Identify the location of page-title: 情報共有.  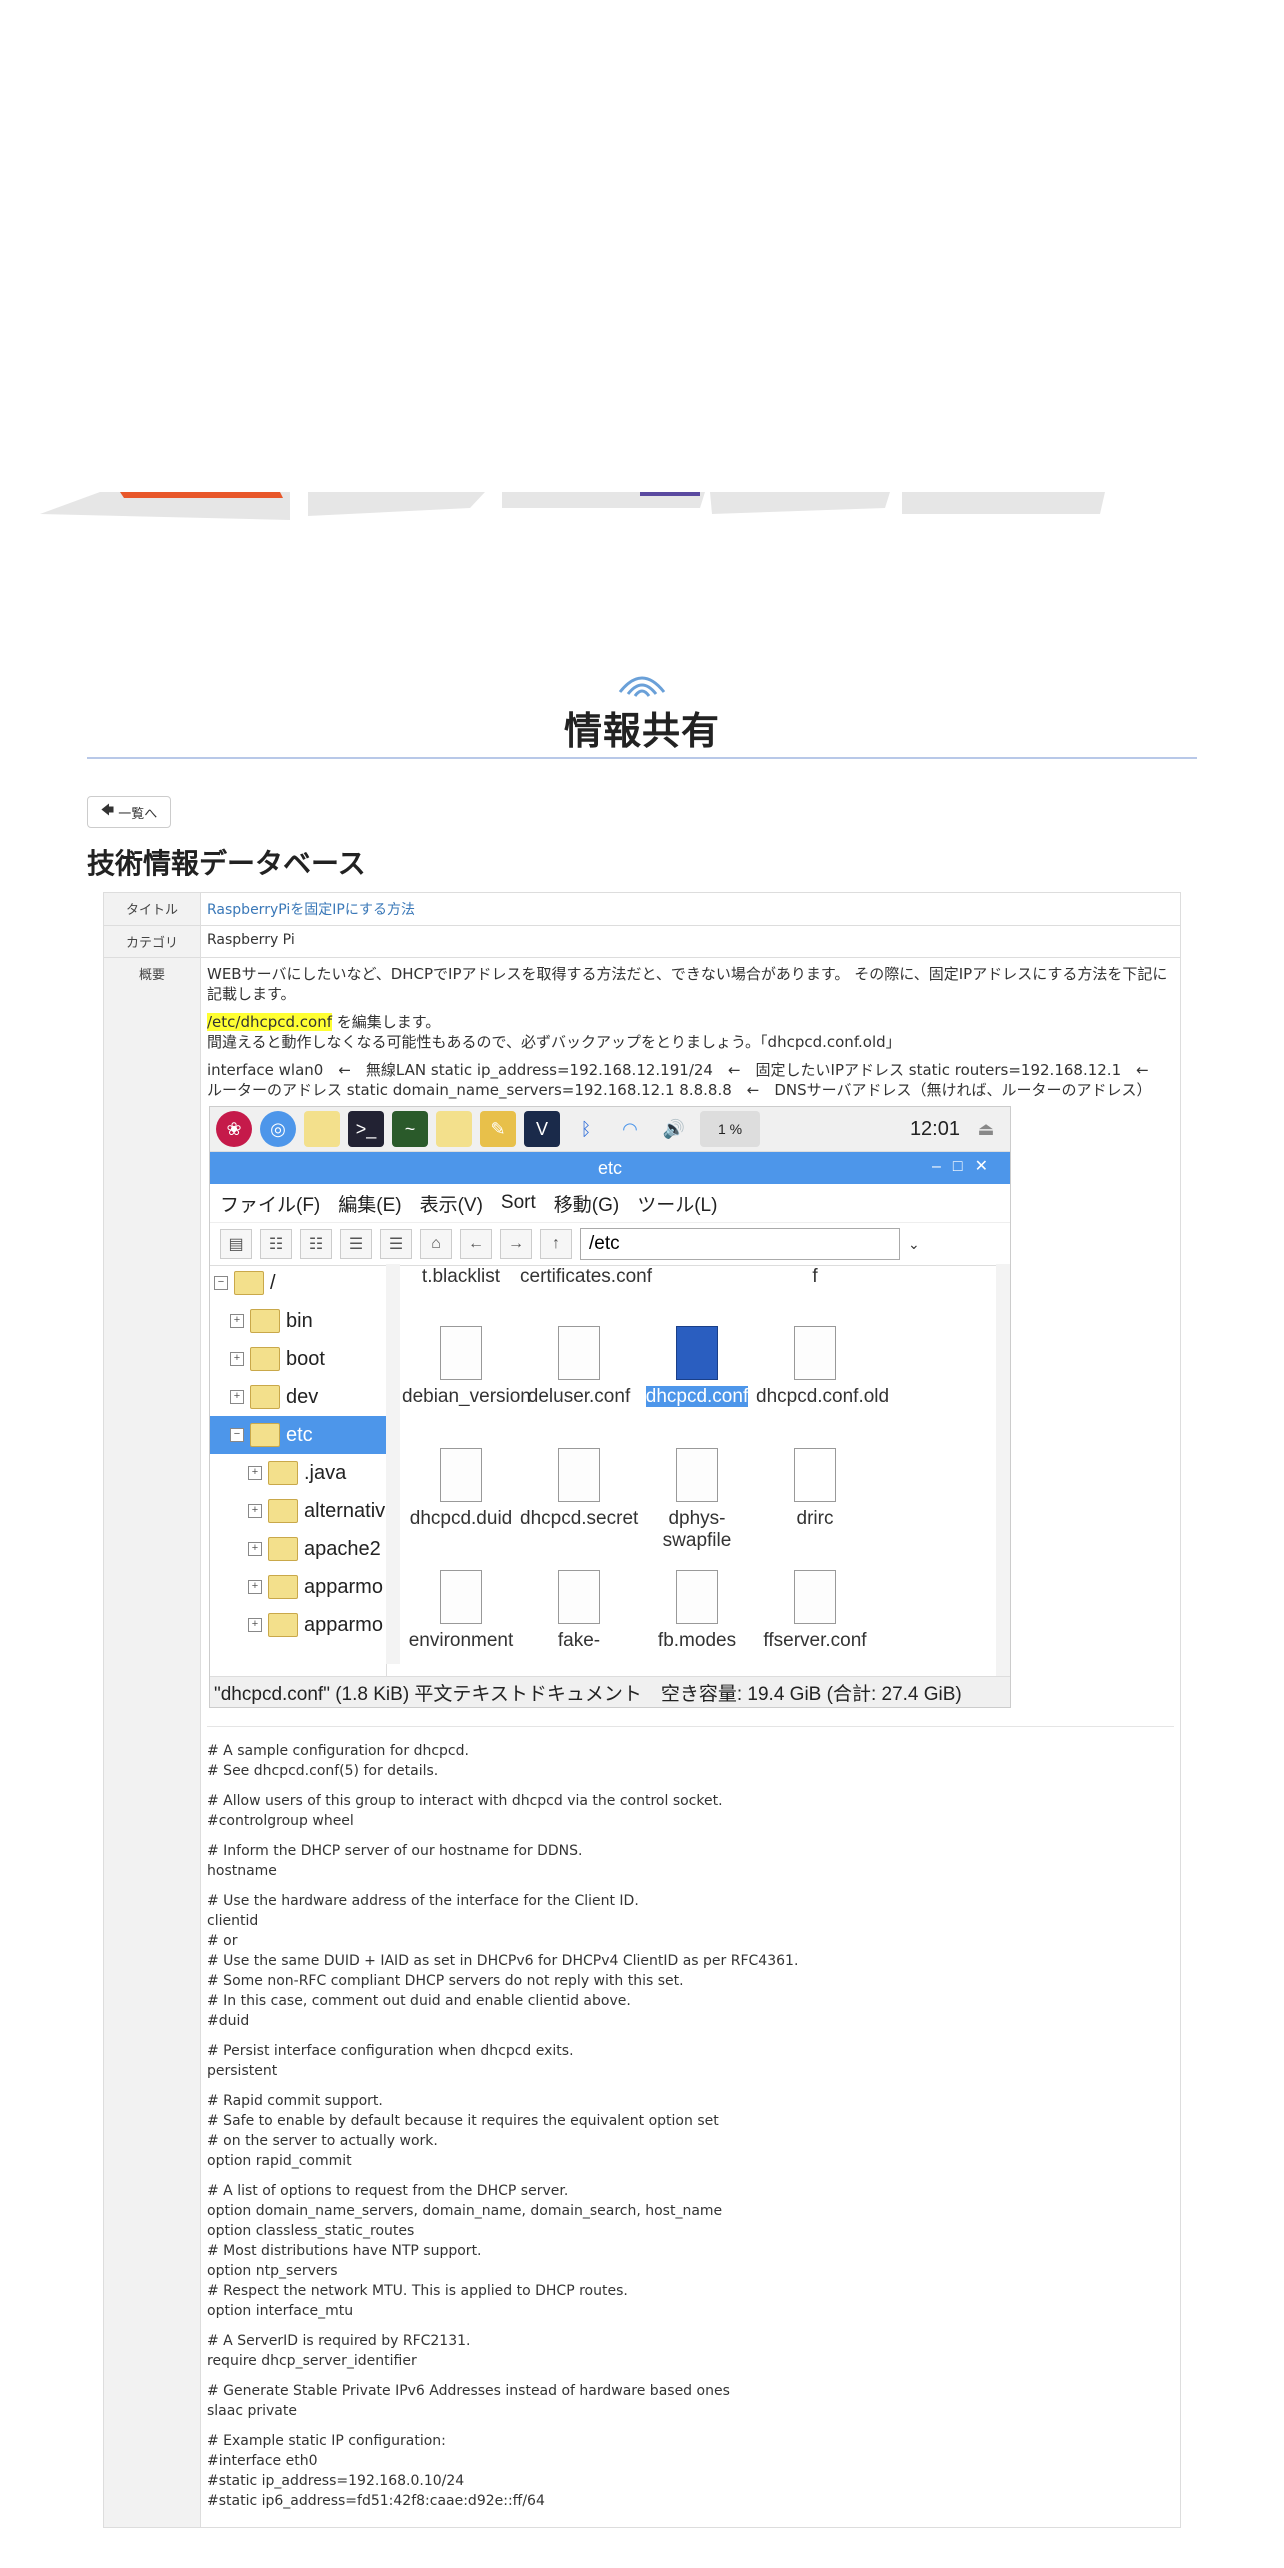
(641, 731).